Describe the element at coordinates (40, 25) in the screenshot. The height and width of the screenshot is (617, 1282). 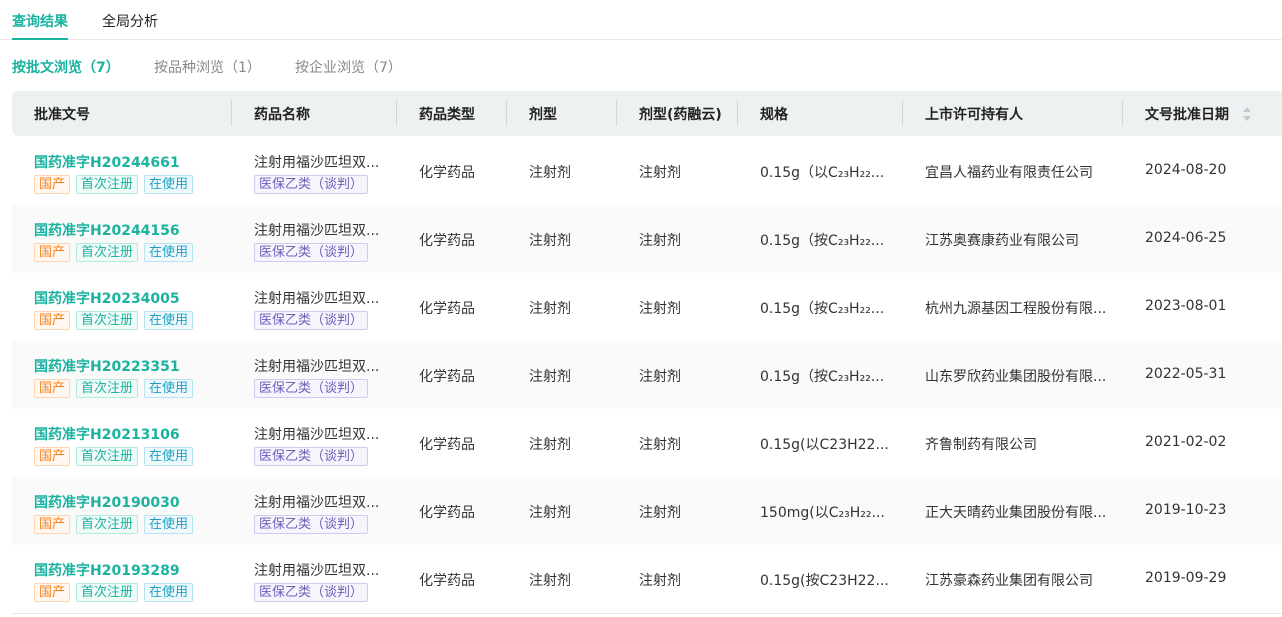
I see `tab-query-results: 查询结果` at that location.